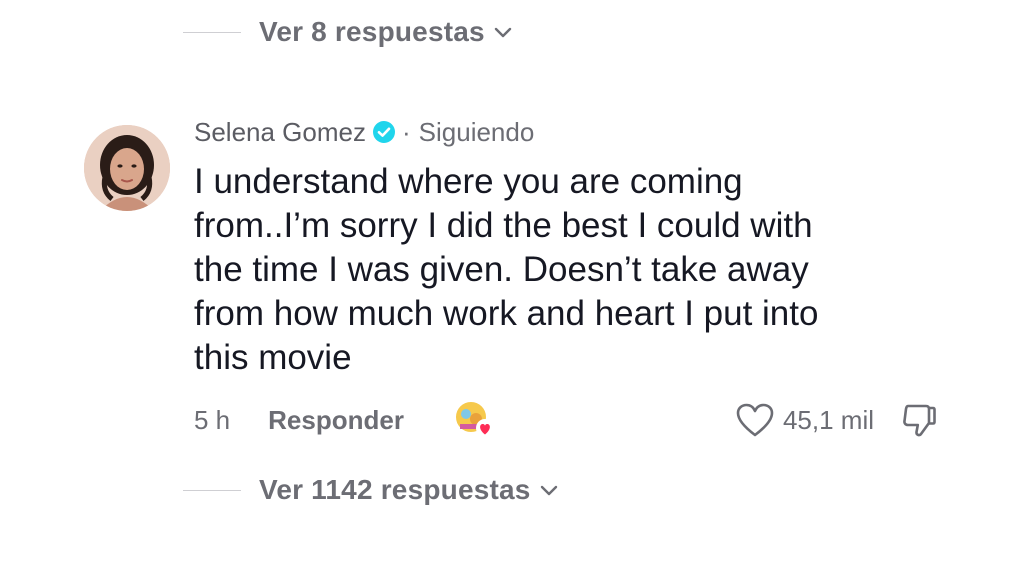  What do you see at coordinates (212, 419) in the screenshot?
I see `comment-timestamp: 5 h` at bounding box center [212, 419].